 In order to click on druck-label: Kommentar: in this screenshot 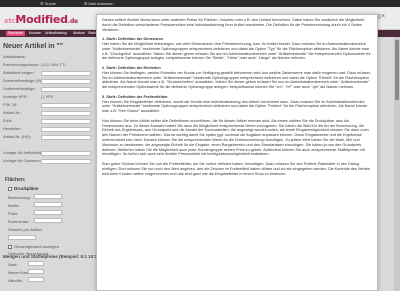, I will do `click(19, 221)`.